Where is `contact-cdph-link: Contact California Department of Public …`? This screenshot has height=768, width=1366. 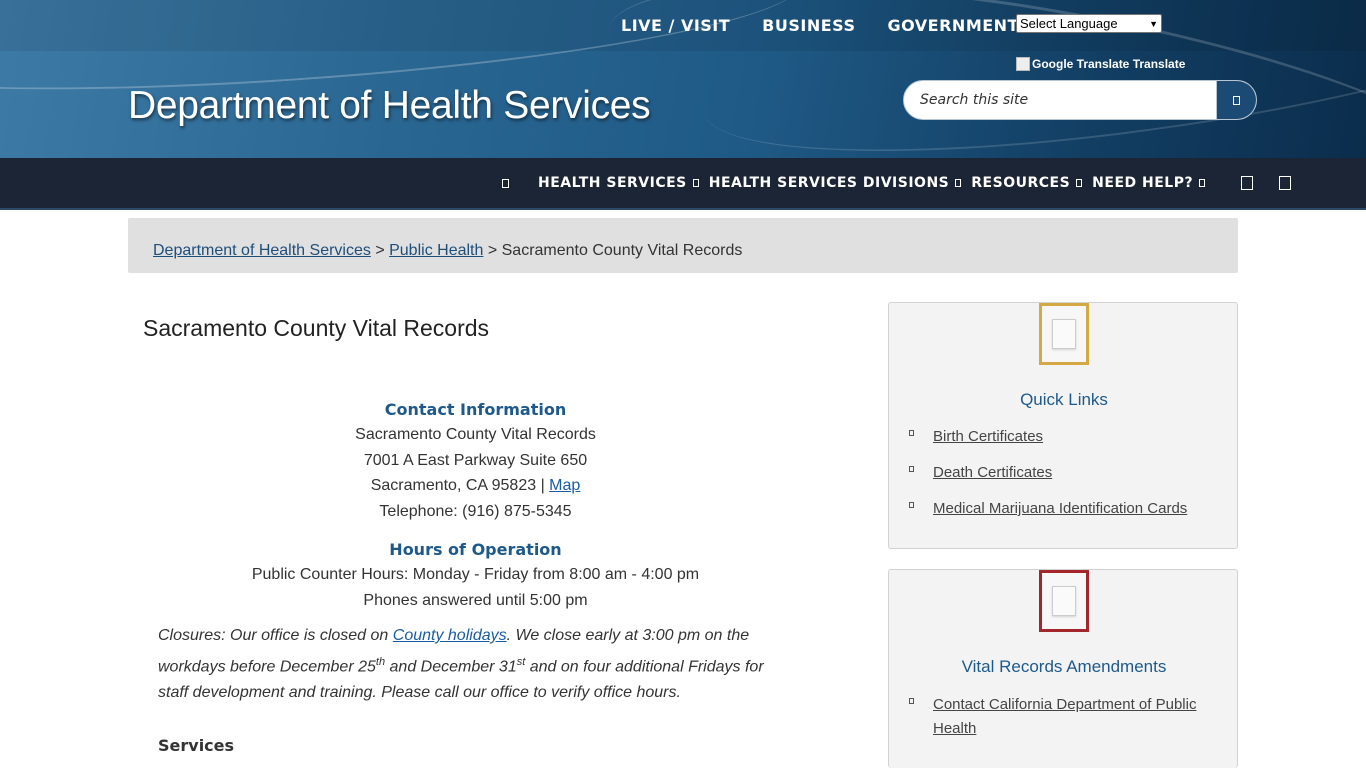 contact-cdph-link: Contact California Department of Public … is located at coordinates (1064, 716).